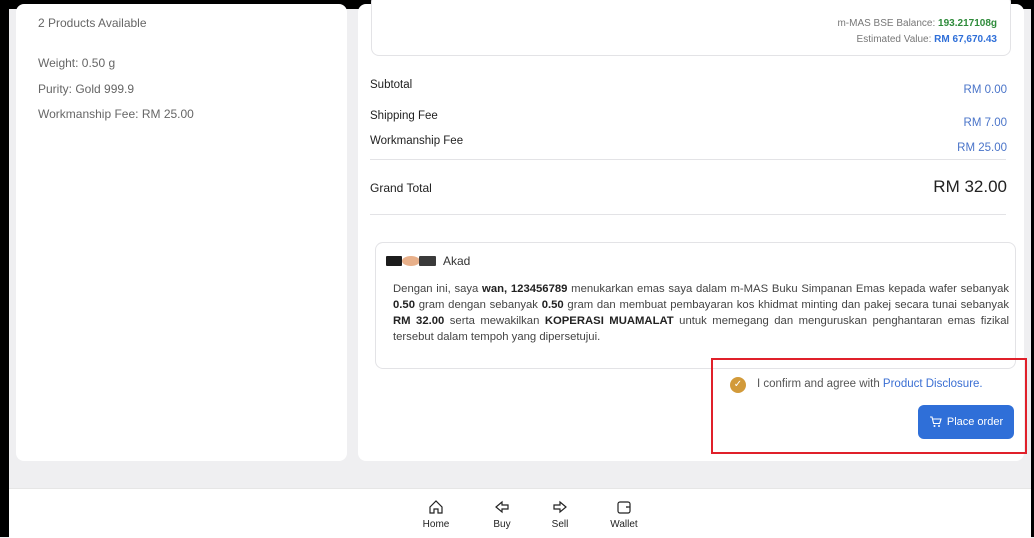 The height and width of the screenshot is (538, 1034). I want to click on workmanship-fee-value: RM 25.00, so click(982, 148).